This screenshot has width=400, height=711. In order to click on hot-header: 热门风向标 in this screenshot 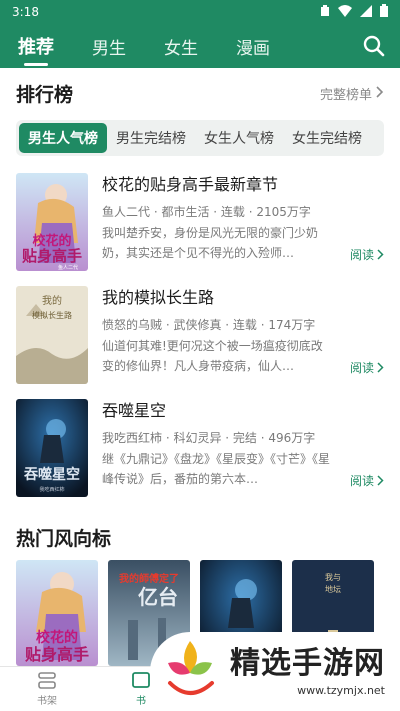, I will do `click(200, 537)`.